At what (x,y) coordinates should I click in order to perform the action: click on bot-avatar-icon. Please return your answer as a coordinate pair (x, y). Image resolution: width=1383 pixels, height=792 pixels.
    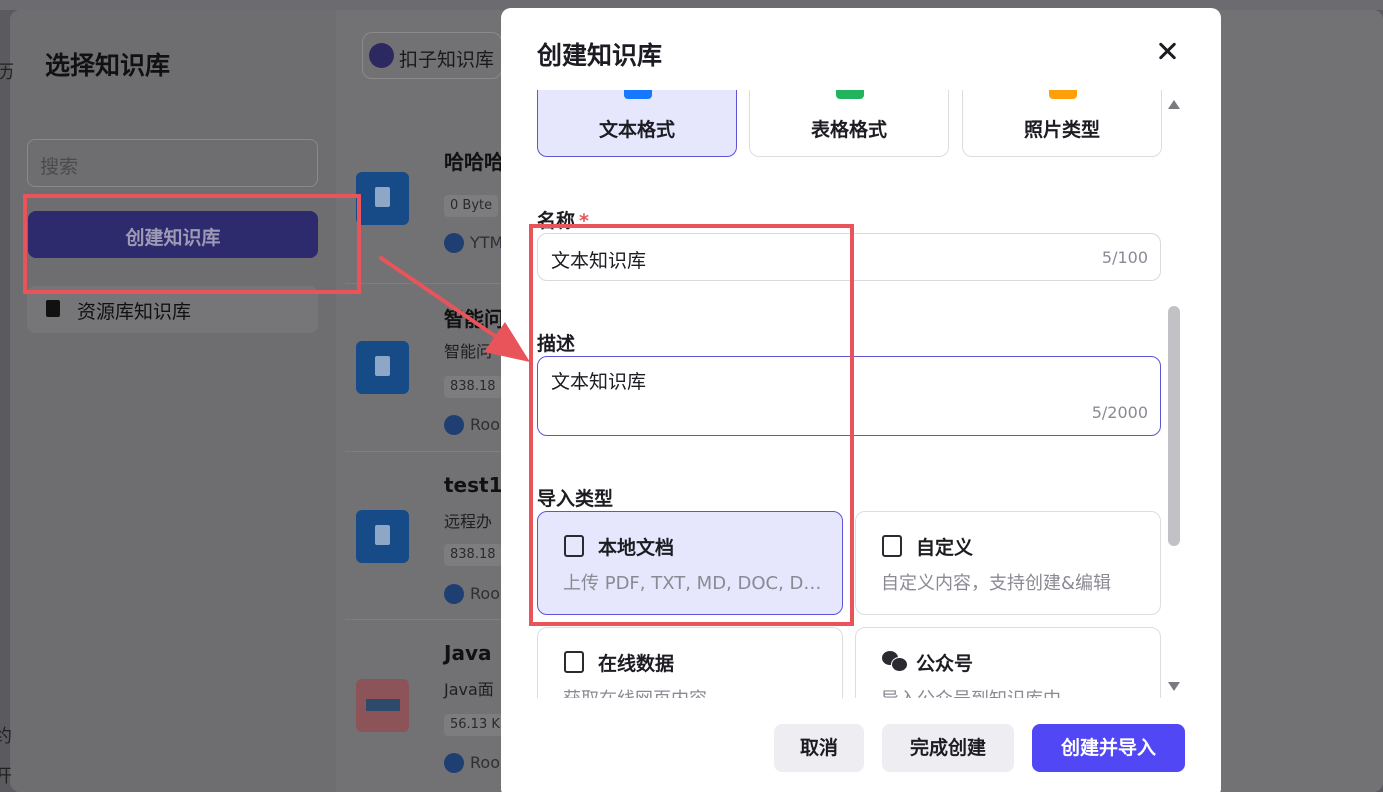
    Looking at the image, I should click on (381, 55).